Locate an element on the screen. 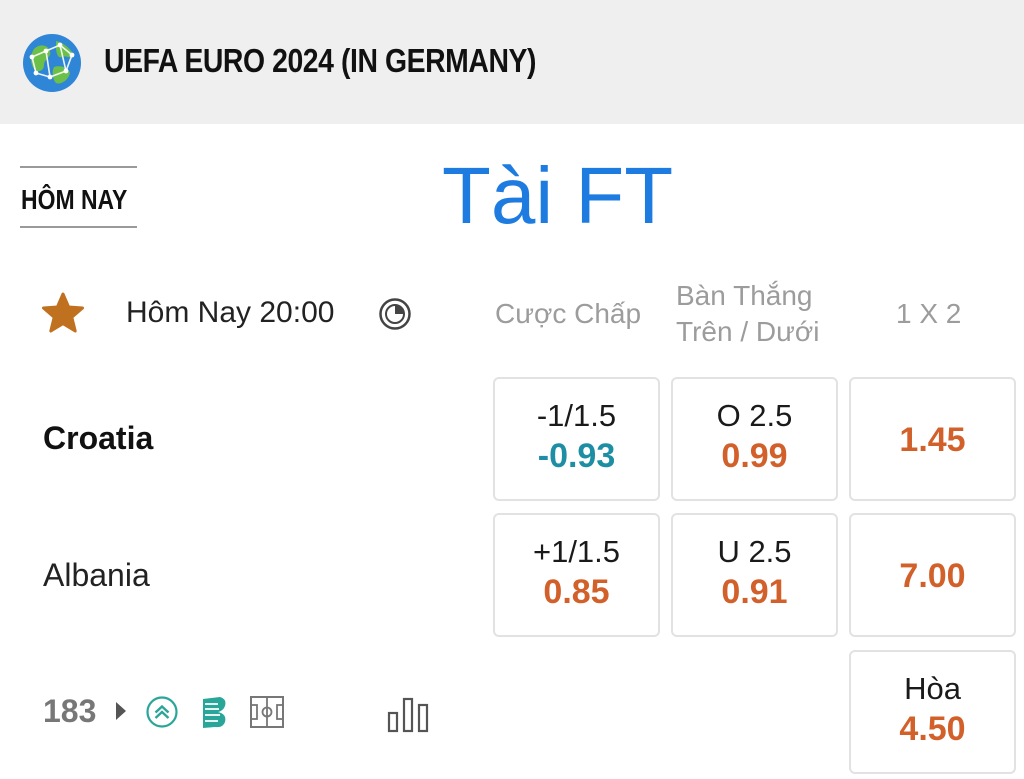 The image size is (1024, 779). home-win-odd: 1.45 is located at coordinates (932, 440).